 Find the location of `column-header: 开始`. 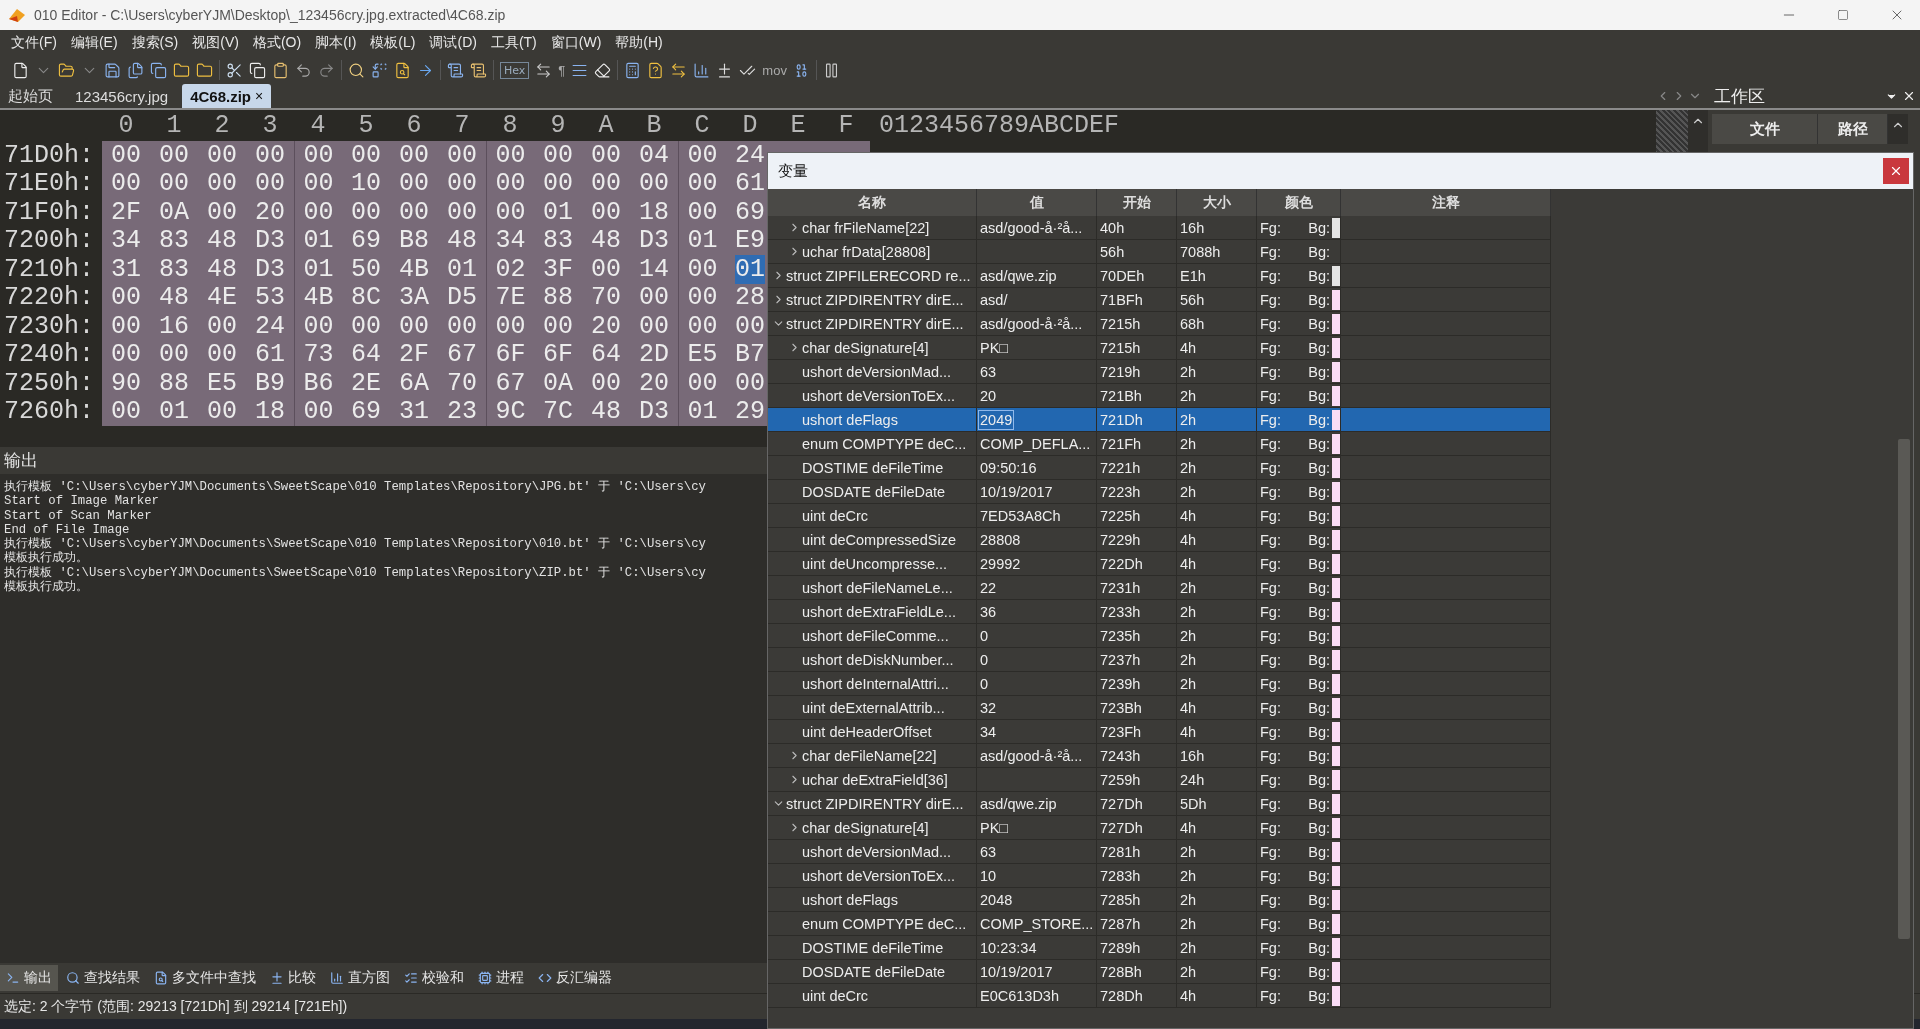

column-header: 开始 is located at coordinates (1137, 202).